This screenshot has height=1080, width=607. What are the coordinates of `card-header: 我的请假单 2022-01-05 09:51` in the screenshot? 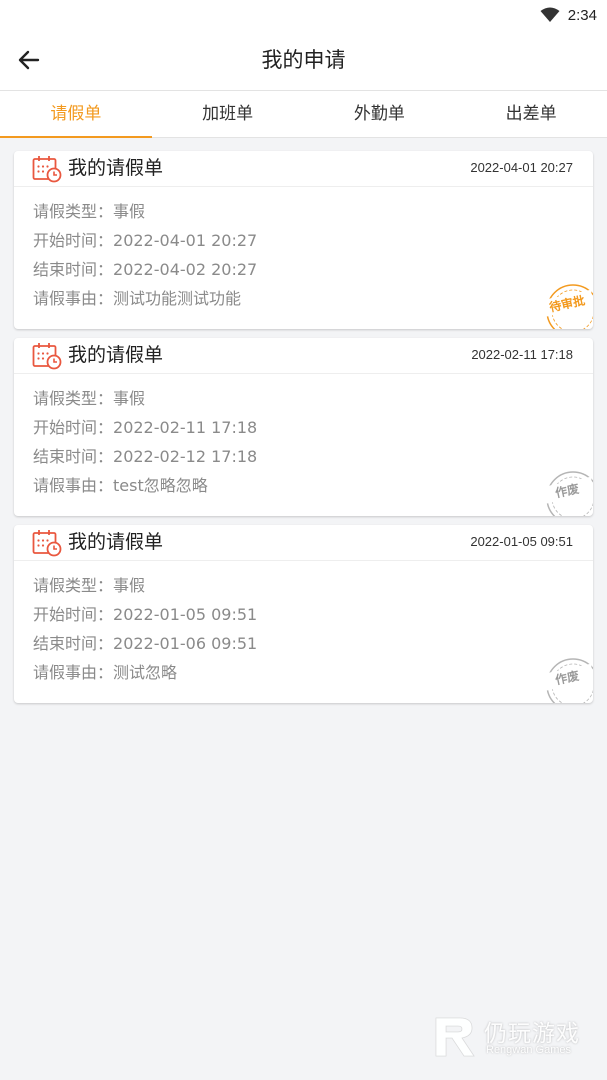 It's located at (303, 543).